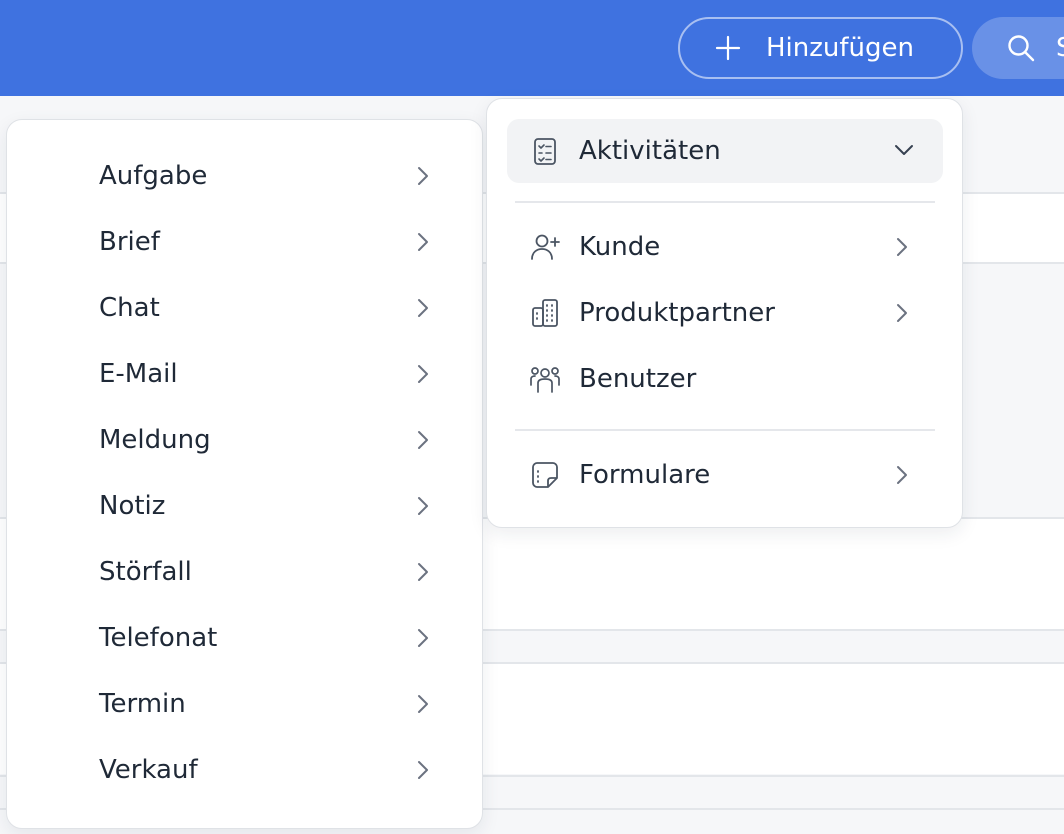  I want to click on dropdown-item-formulare: Formulare, so click(725, 475).